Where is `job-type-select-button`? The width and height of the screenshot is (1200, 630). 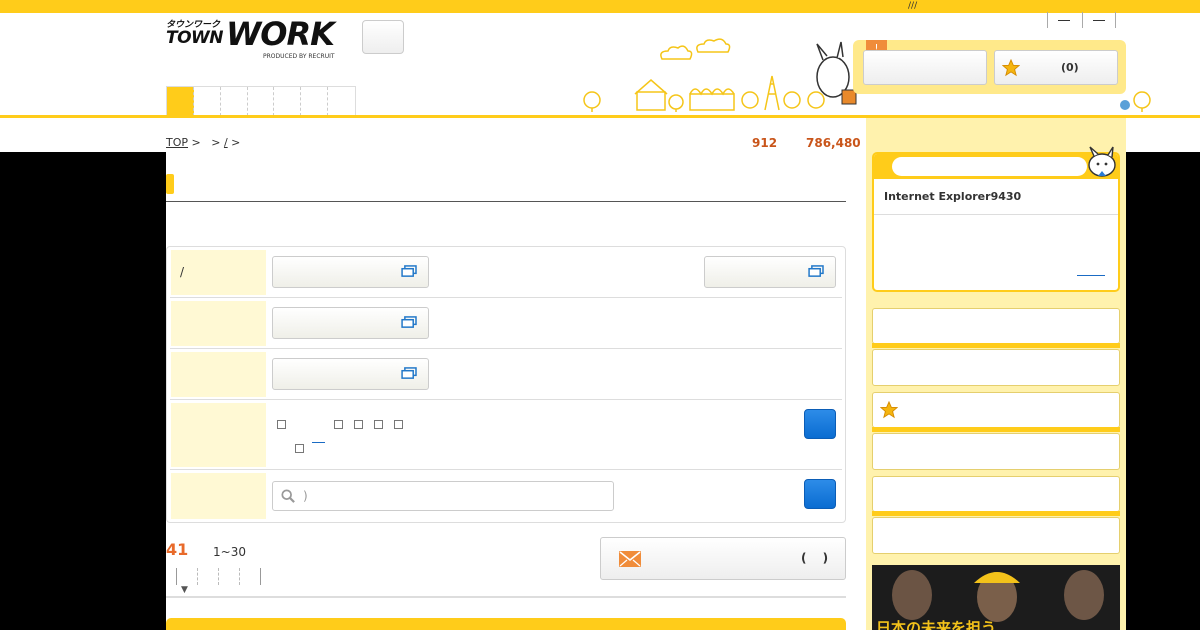
job-type-select-button is located at coordinates (350, 323).